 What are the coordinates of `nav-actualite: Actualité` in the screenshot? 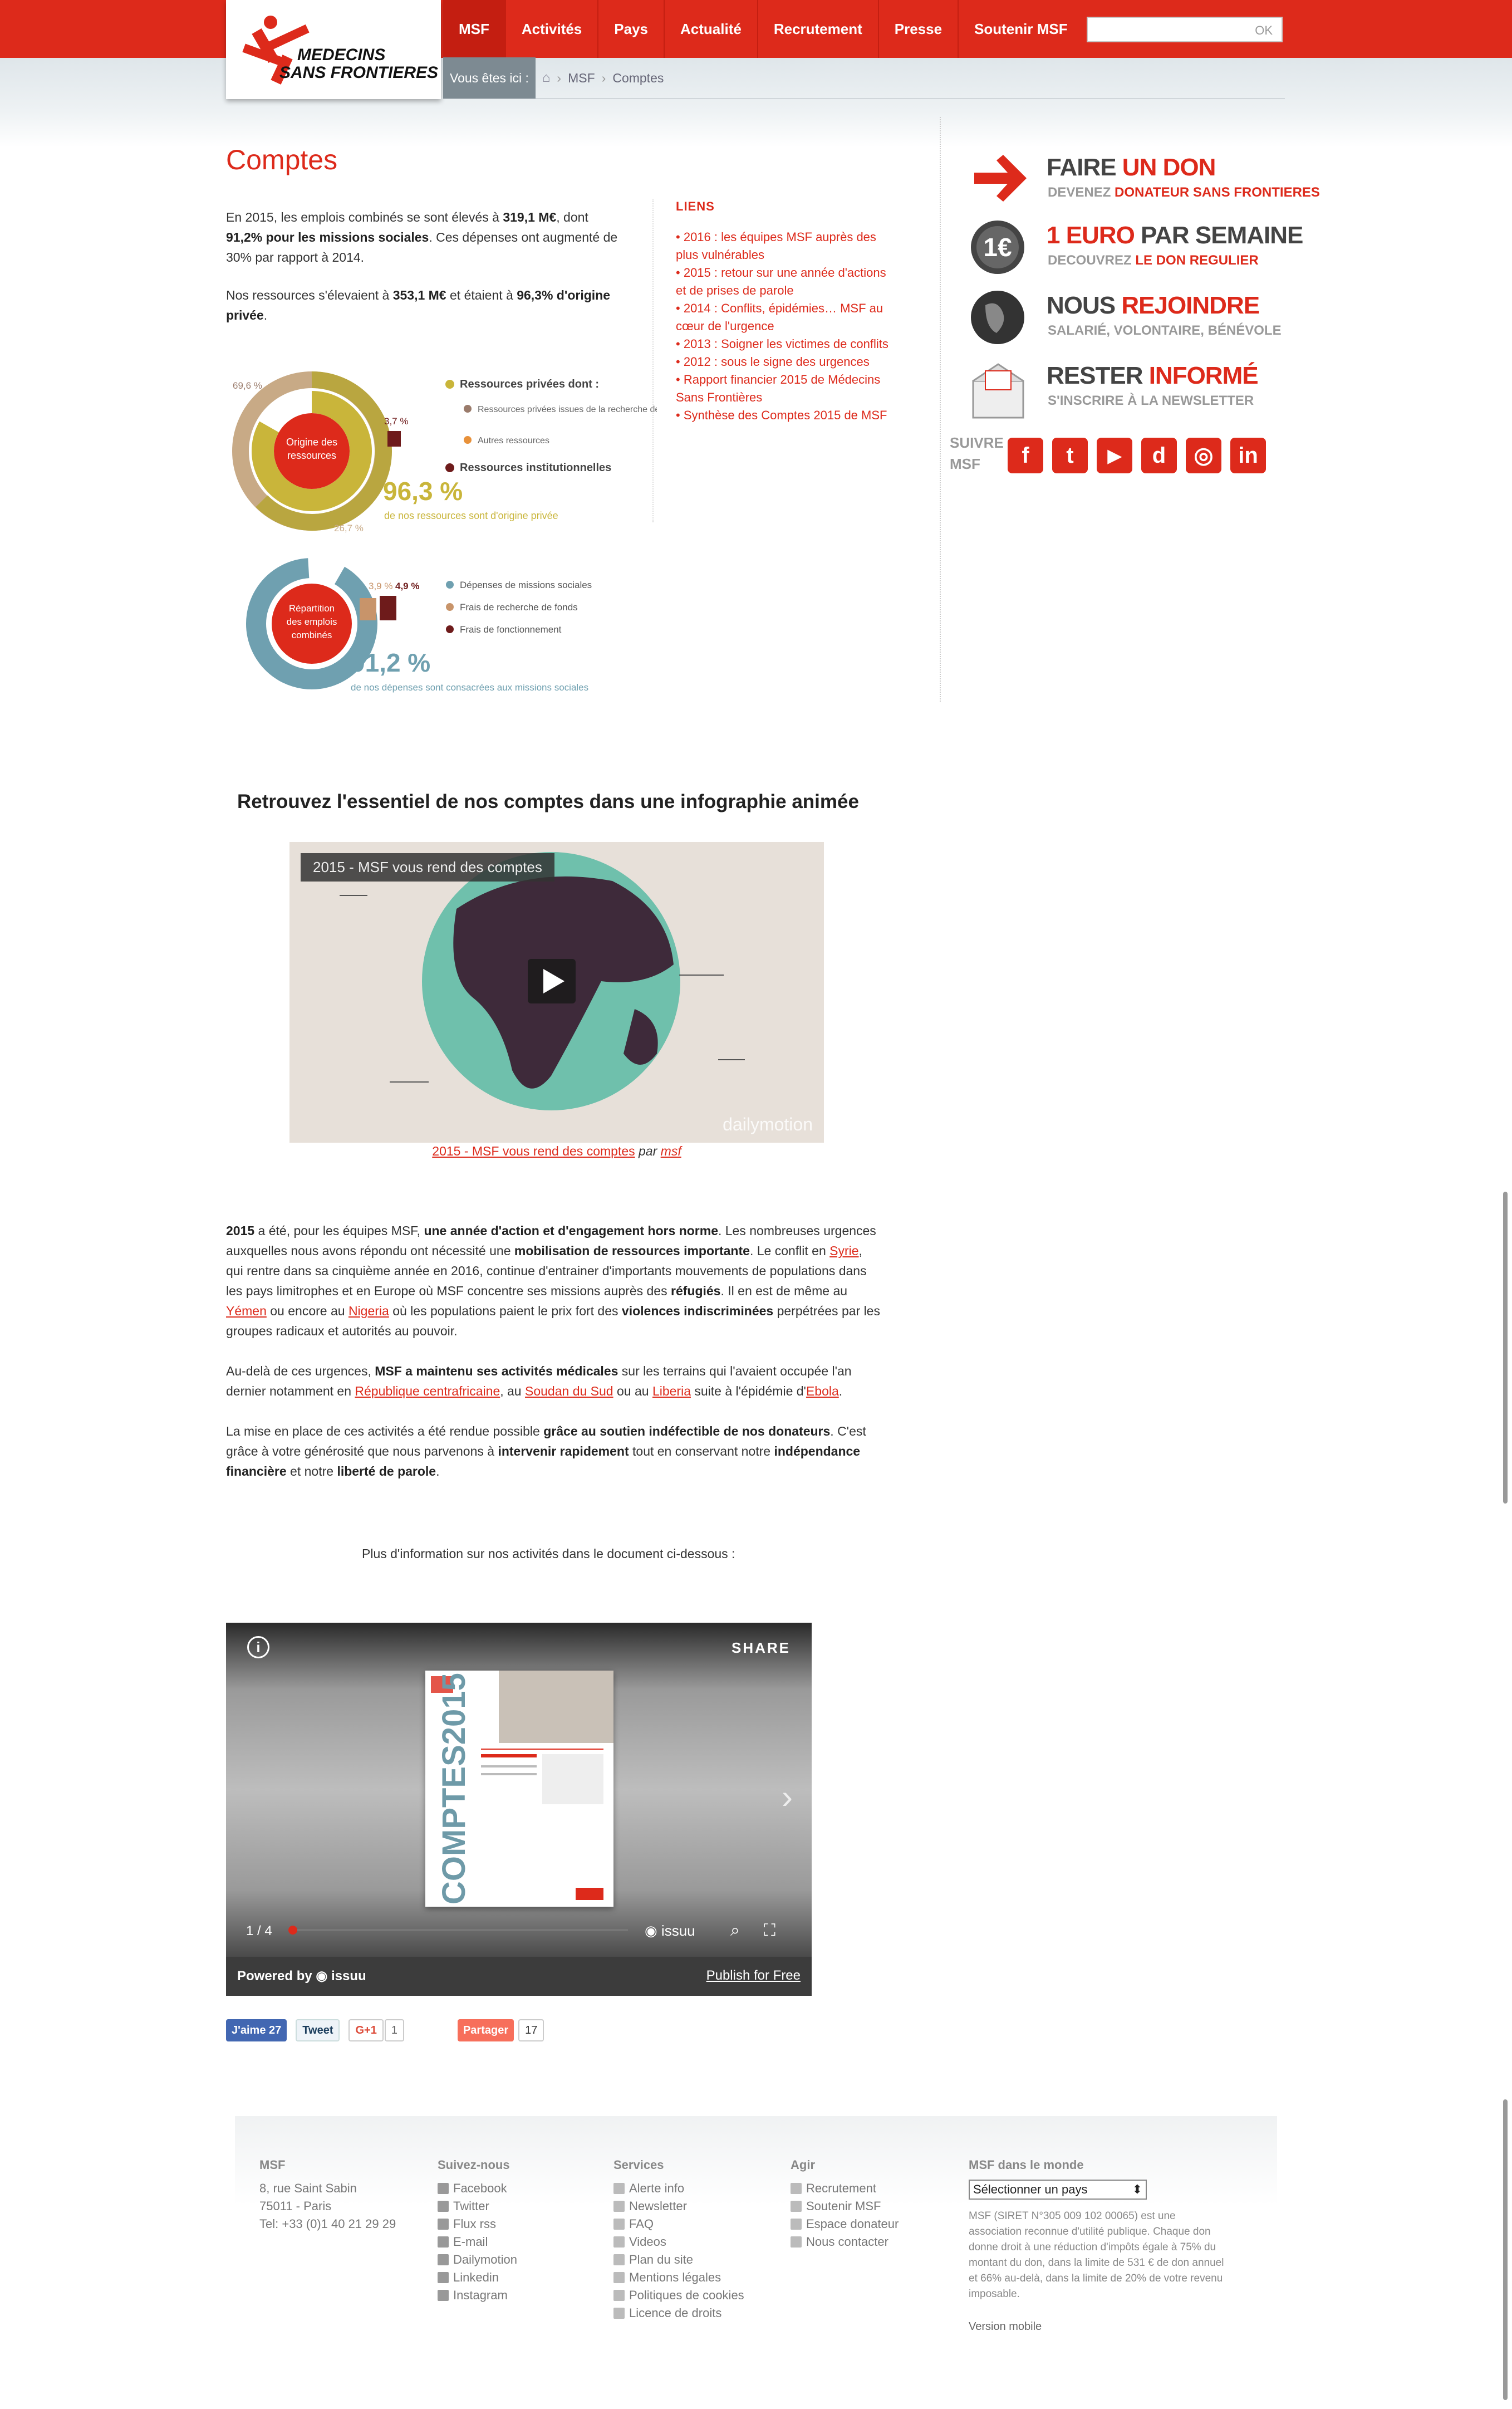 It's located at (711, 29).